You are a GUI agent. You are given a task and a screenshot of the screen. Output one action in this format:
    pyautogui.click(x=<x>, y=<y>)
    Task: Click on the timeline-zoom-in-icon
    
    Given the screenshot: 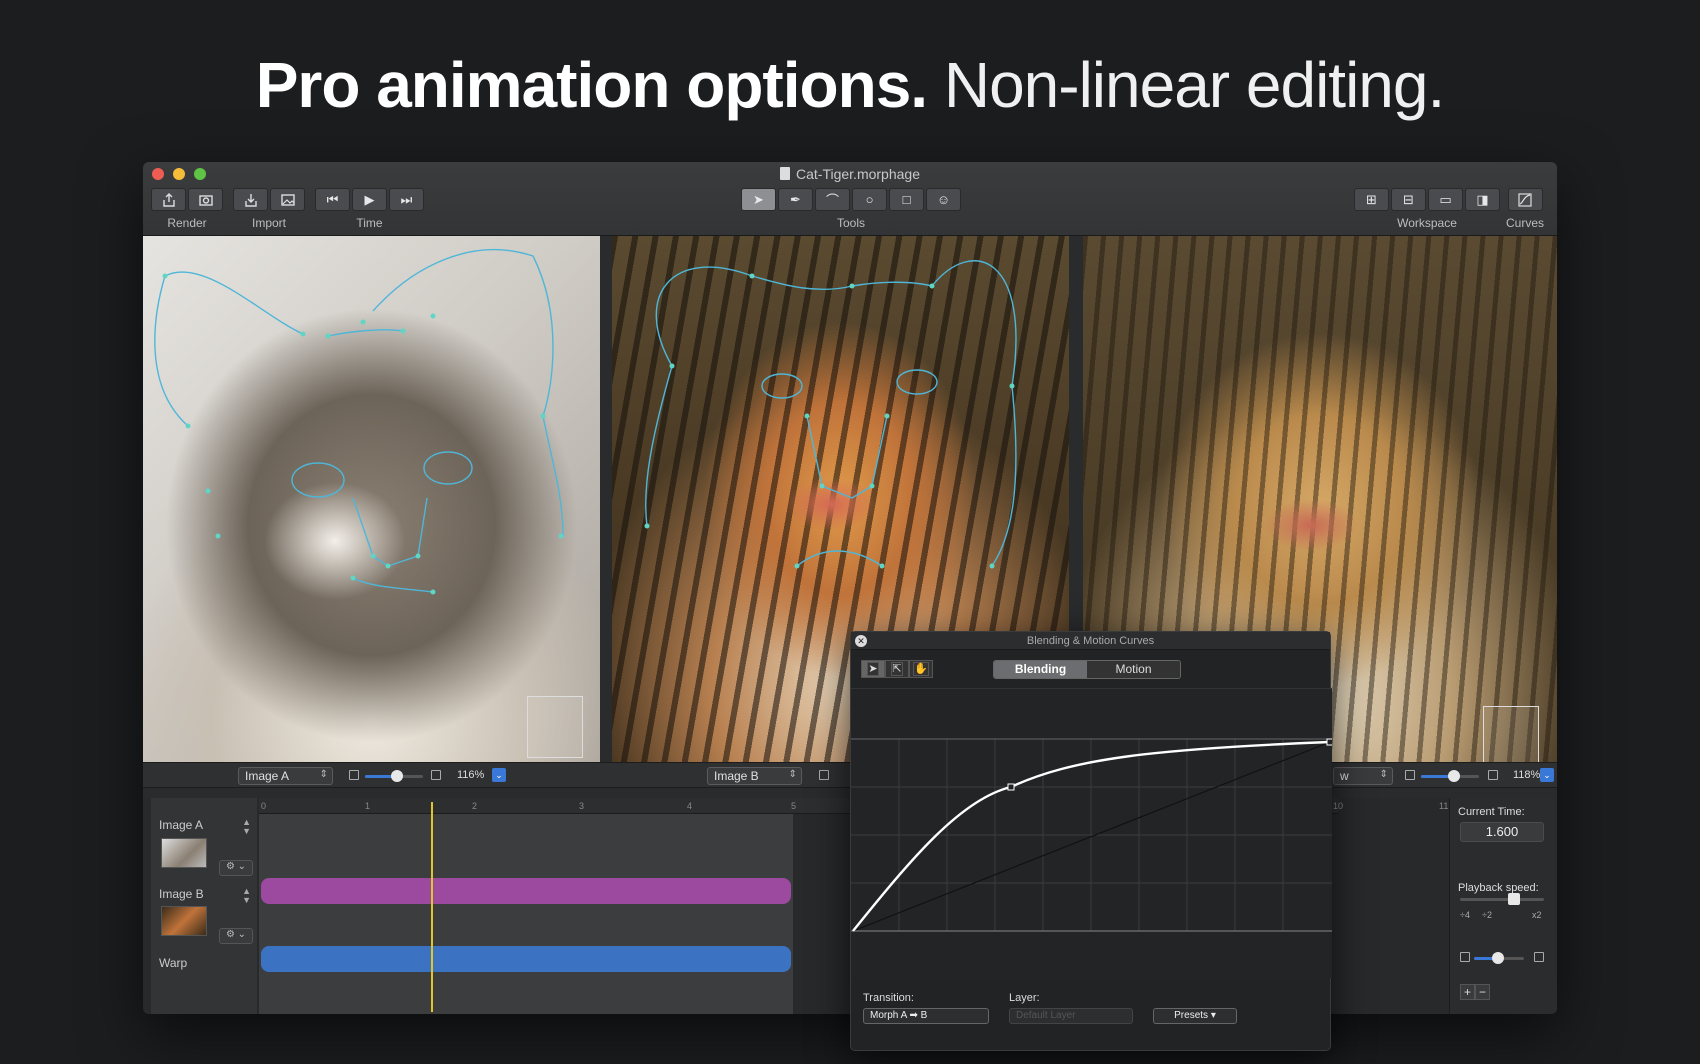 What is the action you would take?
    pyautogui.click(x=1539, y=957)
    